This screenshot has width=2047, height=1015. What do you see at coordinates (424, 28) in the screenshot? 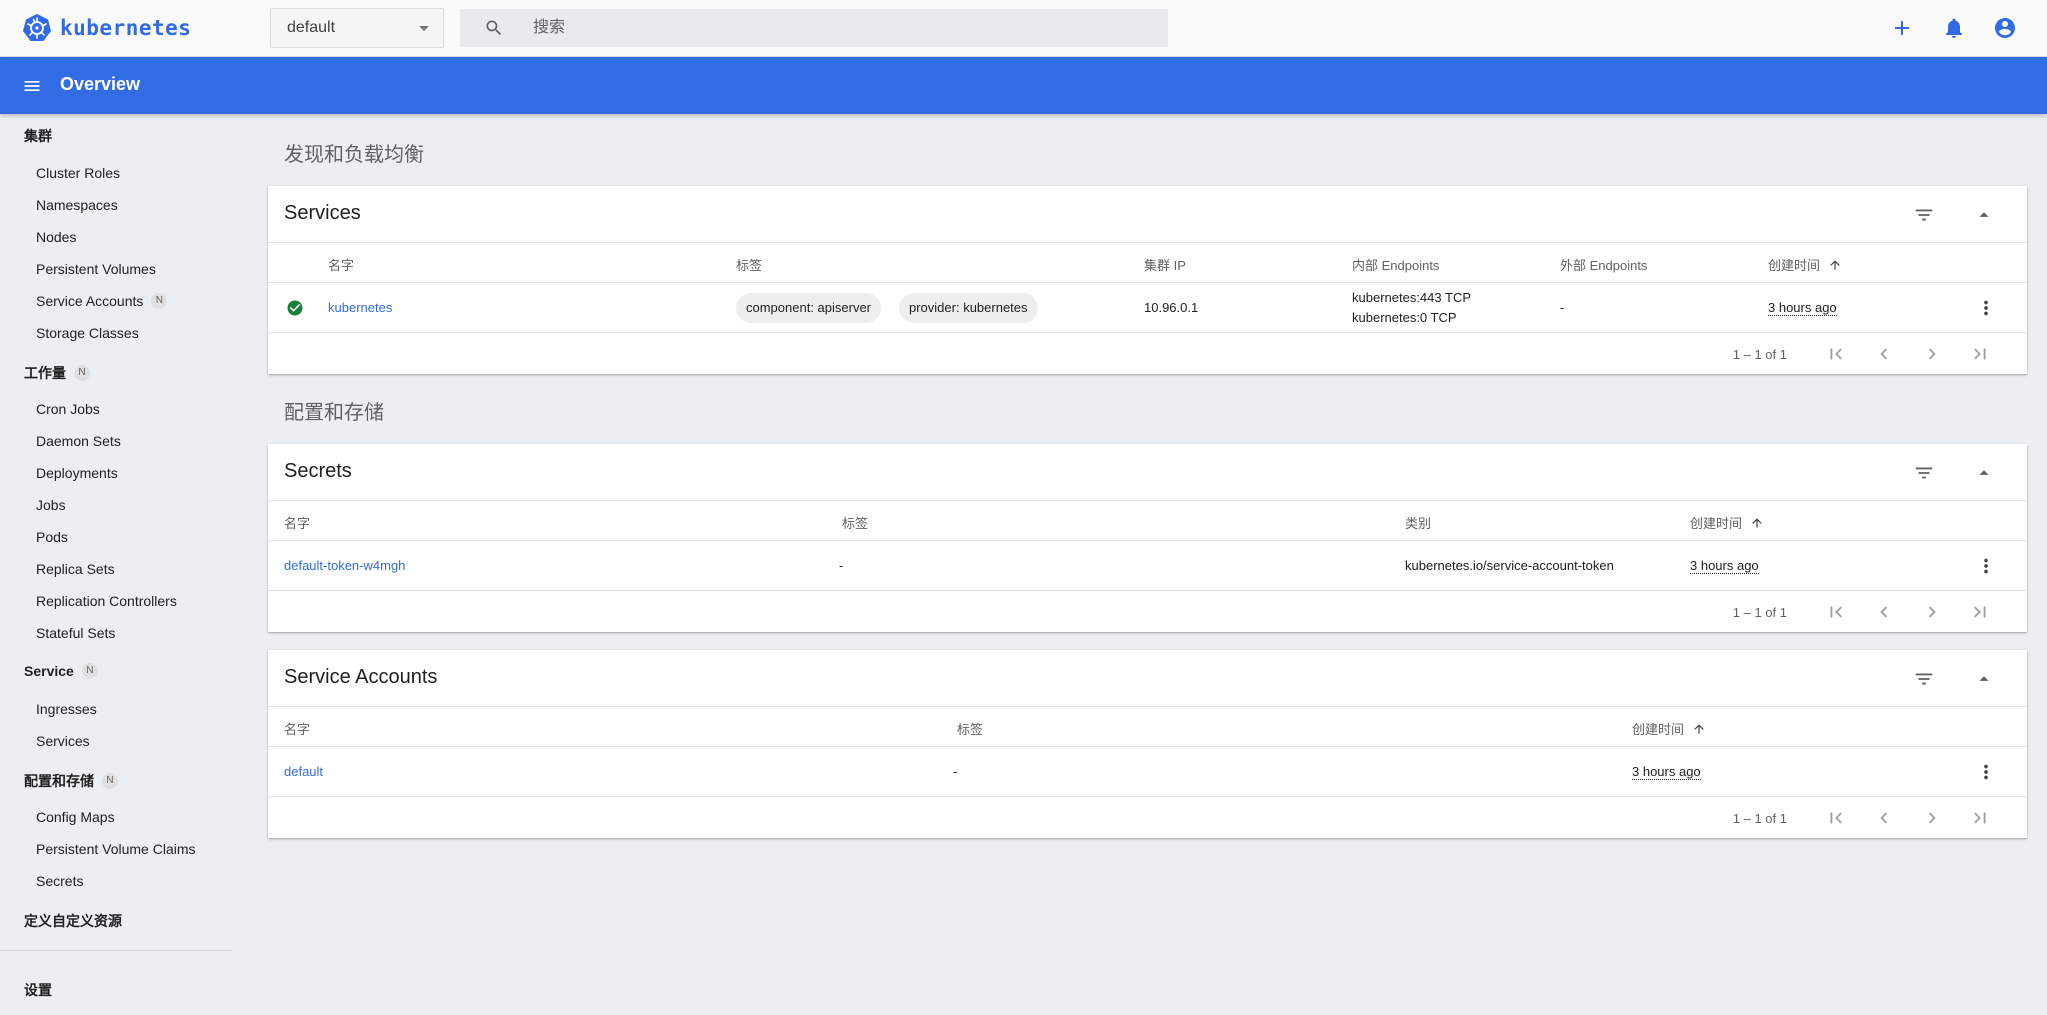
I see `caret-down-icon` at bounding box center [424, 28].